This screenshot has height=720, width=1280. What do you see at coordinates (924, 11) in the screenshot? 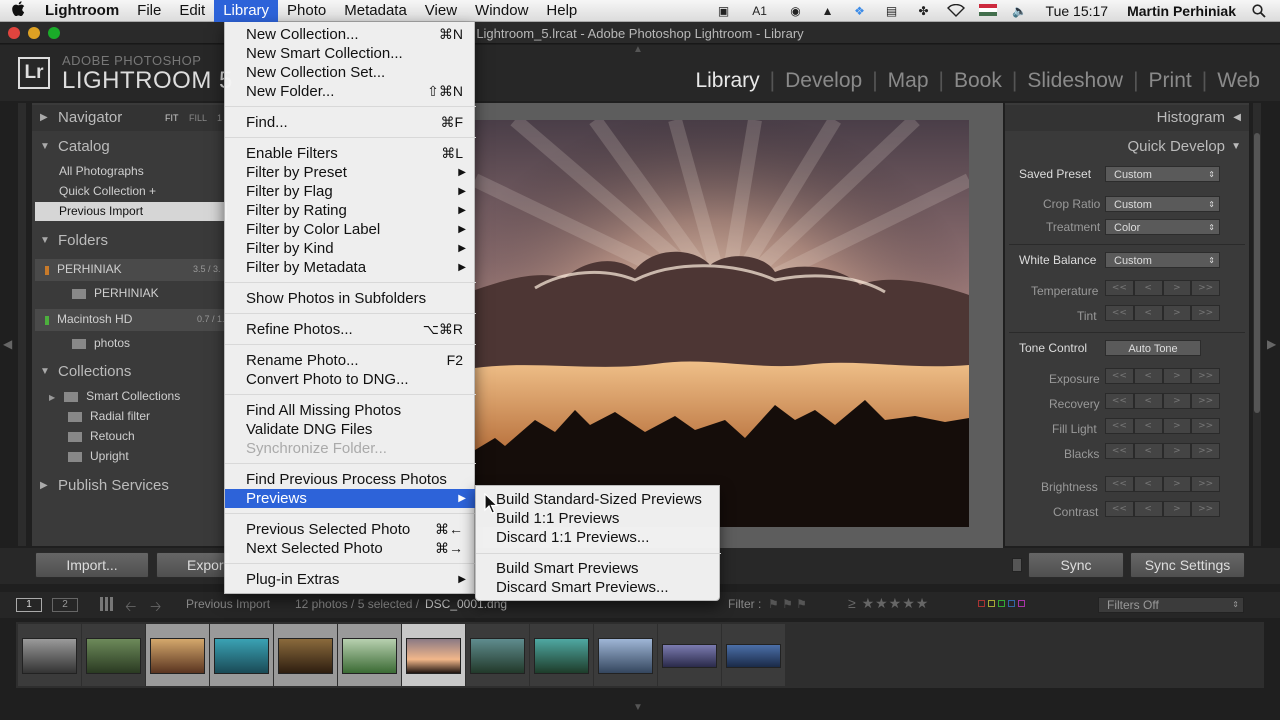
I see `bluetooth-icon: ✤` at bounding box center [924, 11].